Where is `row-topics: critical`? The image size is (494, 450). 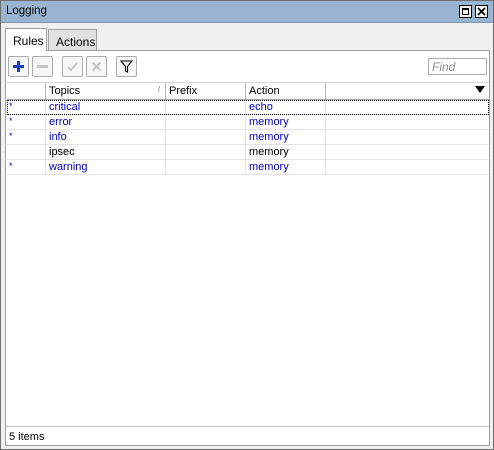 row-topics: critical is located at coordinates (106, 107).